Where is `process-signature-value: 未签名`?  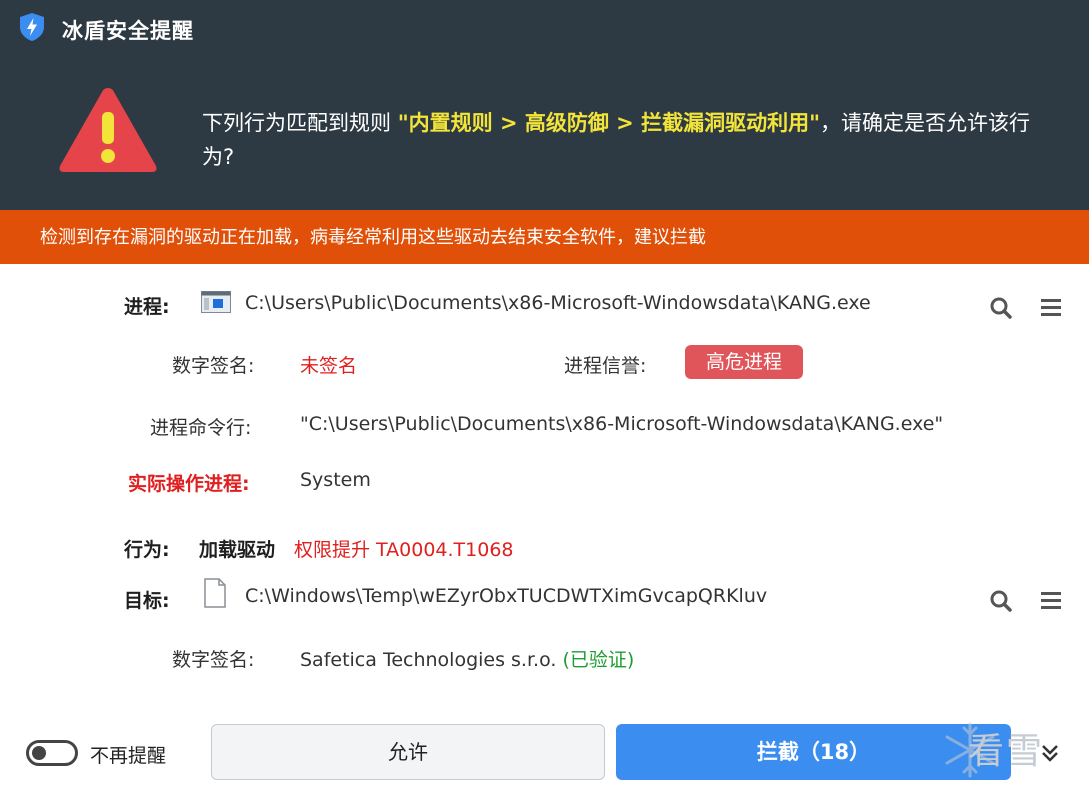 process-signature-value: 未签名 is located at coordinates (329, 366).